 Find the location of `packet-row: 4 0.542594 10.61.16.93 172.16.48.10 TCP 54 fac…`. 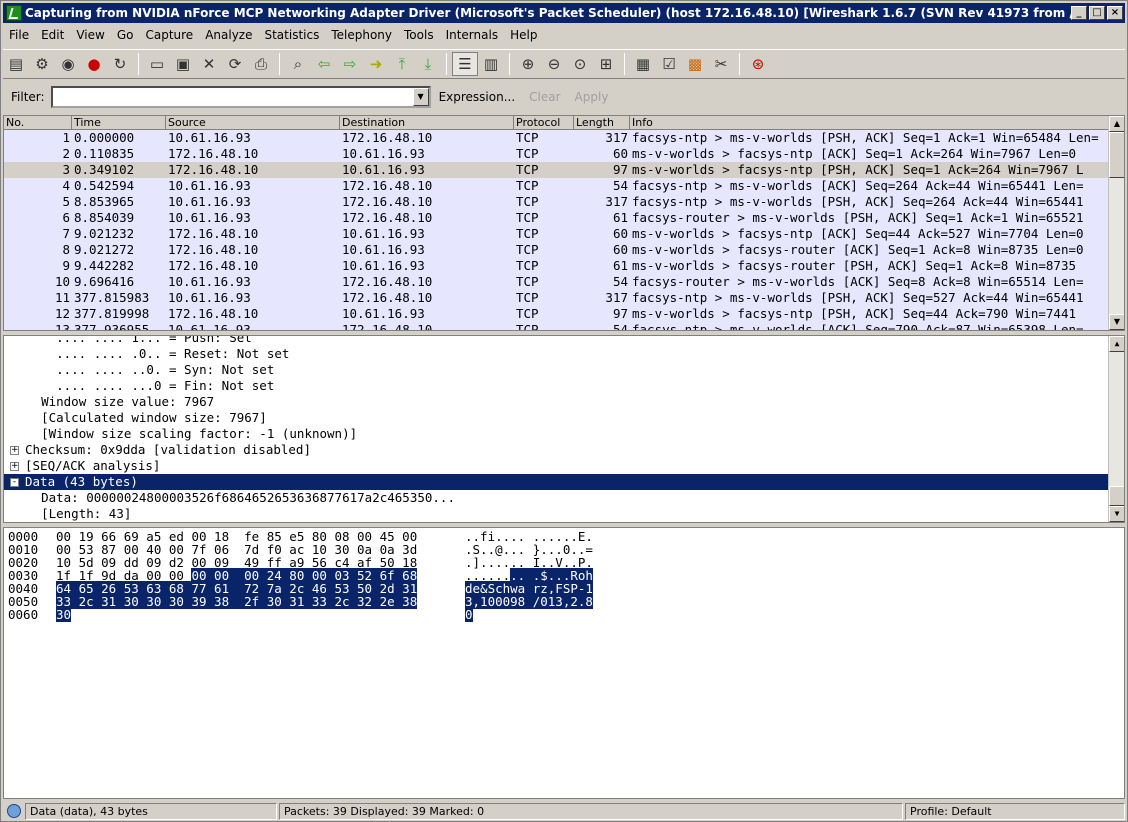

packet-row: 4 0.542594 10.61.16.93 172.16.48.10 TCP 54 fac… is located at coordinates (564, 186).